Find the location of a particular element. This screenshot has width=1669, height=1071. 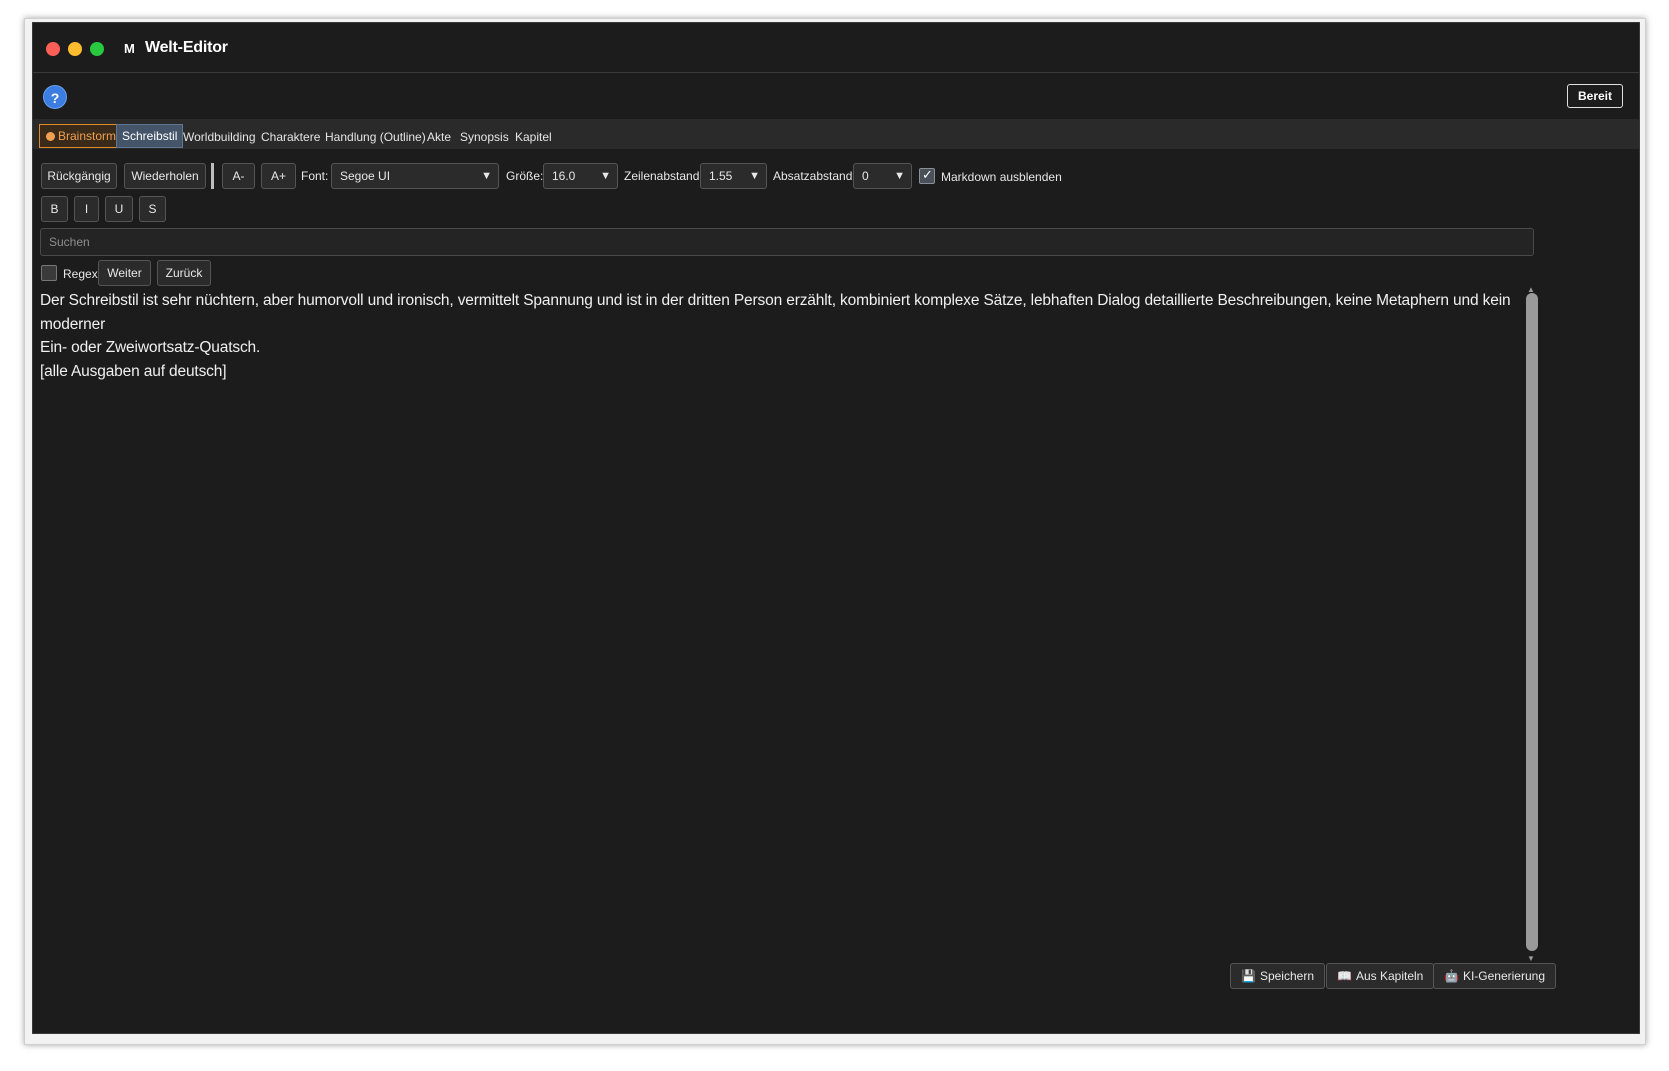

tab-schreibstil: Schreibstil is located at coordinates (150, 136).